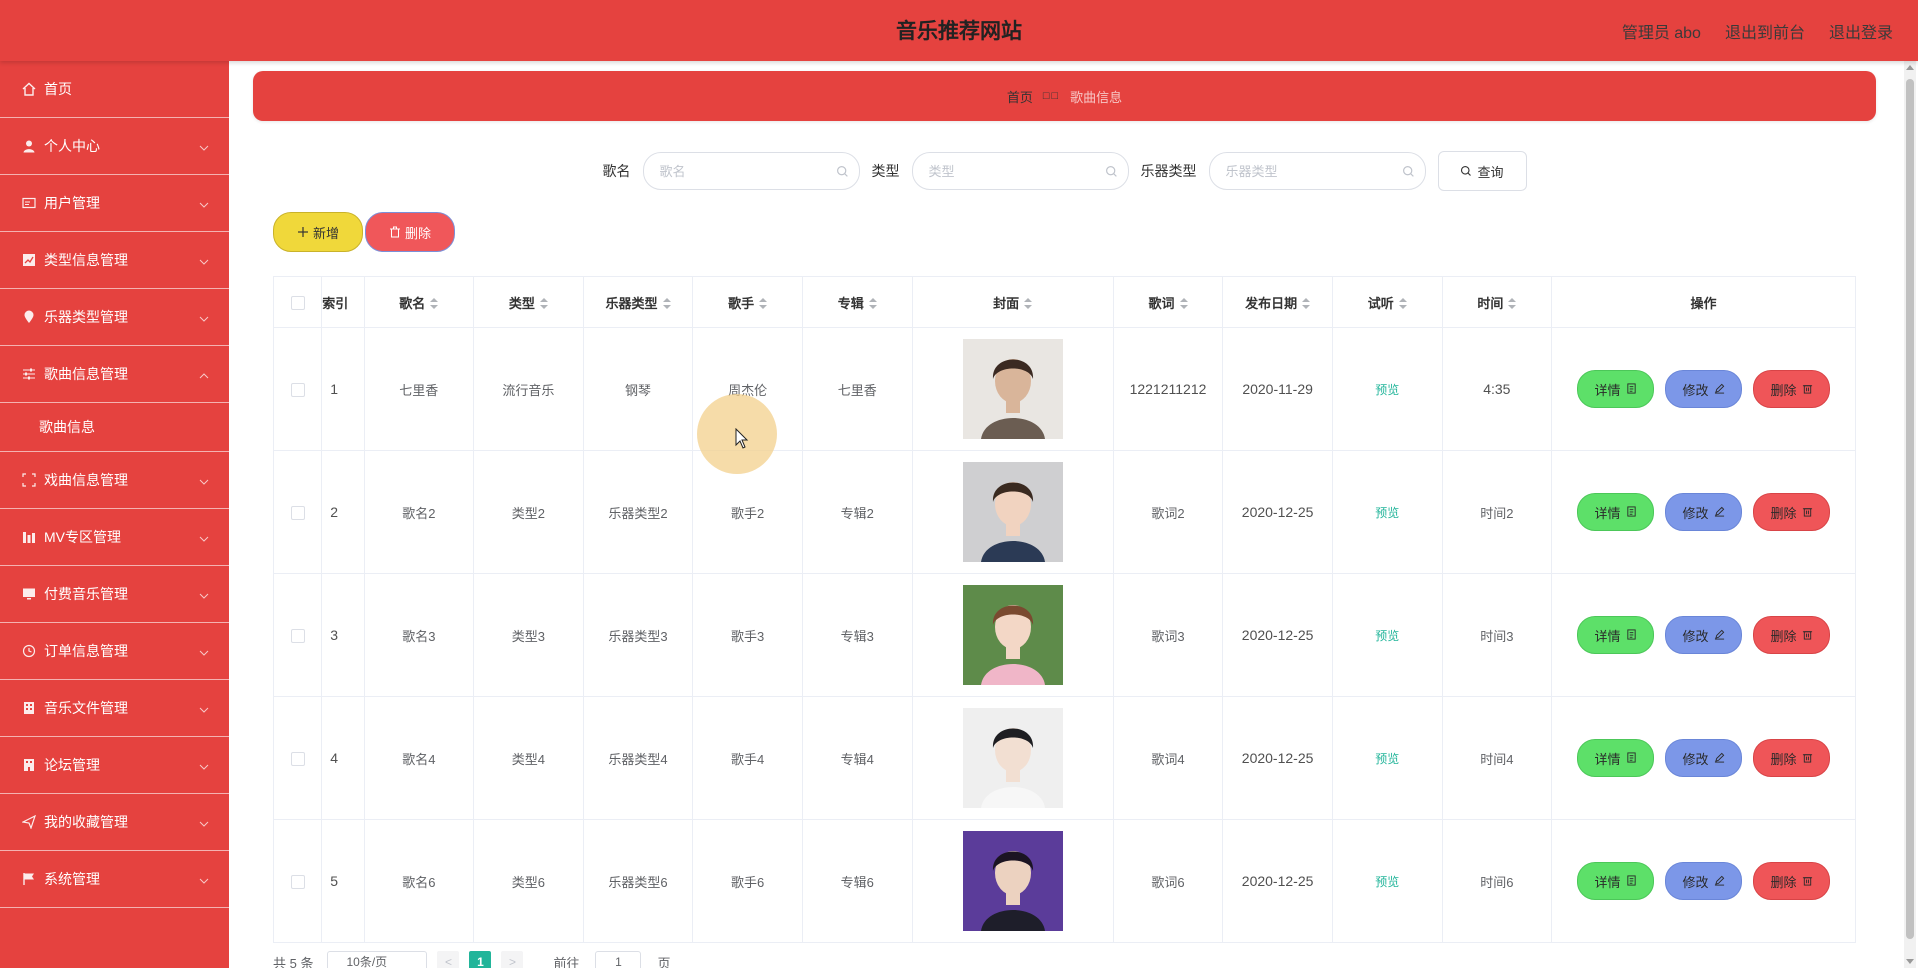  What do you see at coordinates (1861, 31) in the screenshot?
I see `logout-link: 退出登录` at bounding box center [1861, 31].